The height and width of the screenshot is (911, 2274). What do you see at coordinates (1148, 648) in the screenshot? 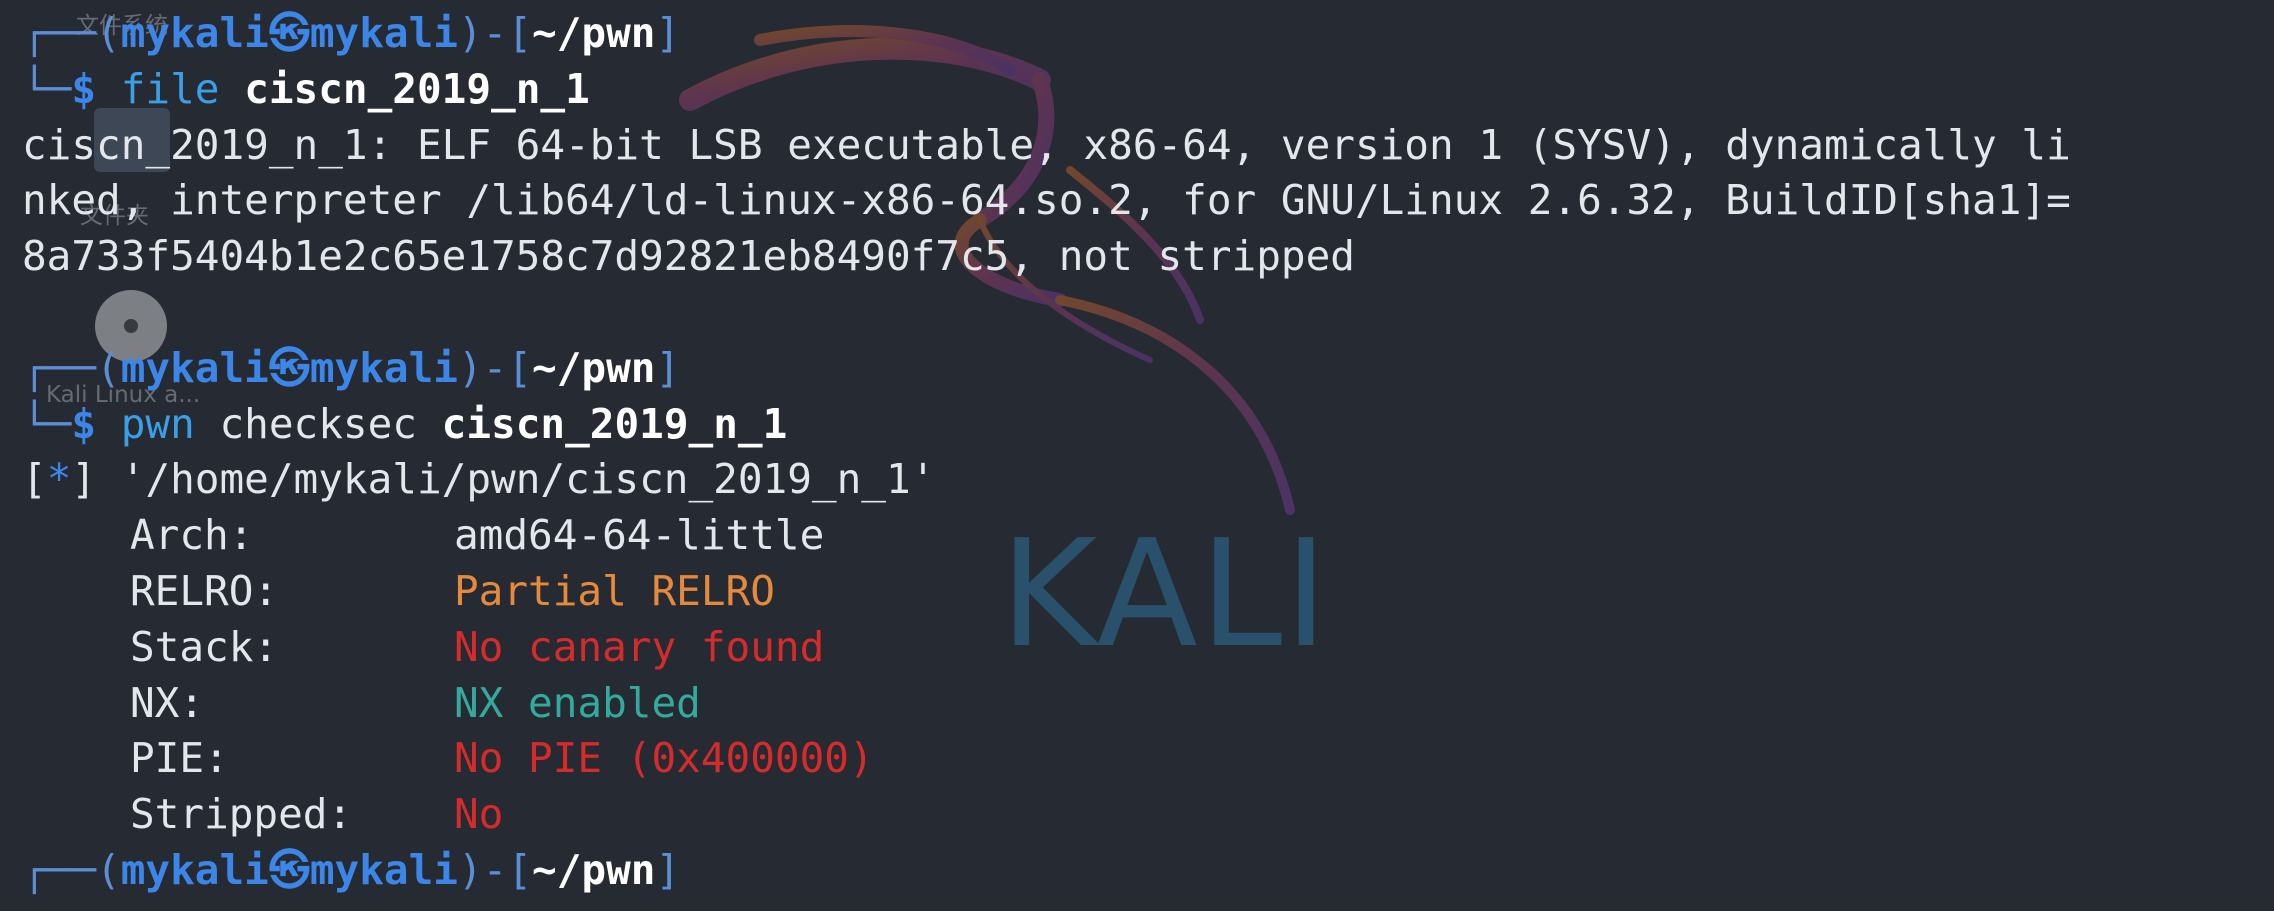
I see `checksec-row: Stack: No canary found` at bounding box center [1148, 648].